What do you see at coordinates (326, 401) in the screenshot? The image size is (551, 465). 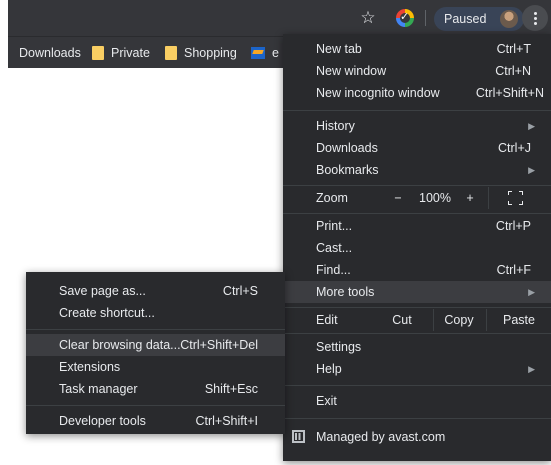 I see `menu-item-label: Exit` at bounding box center [326, 401].